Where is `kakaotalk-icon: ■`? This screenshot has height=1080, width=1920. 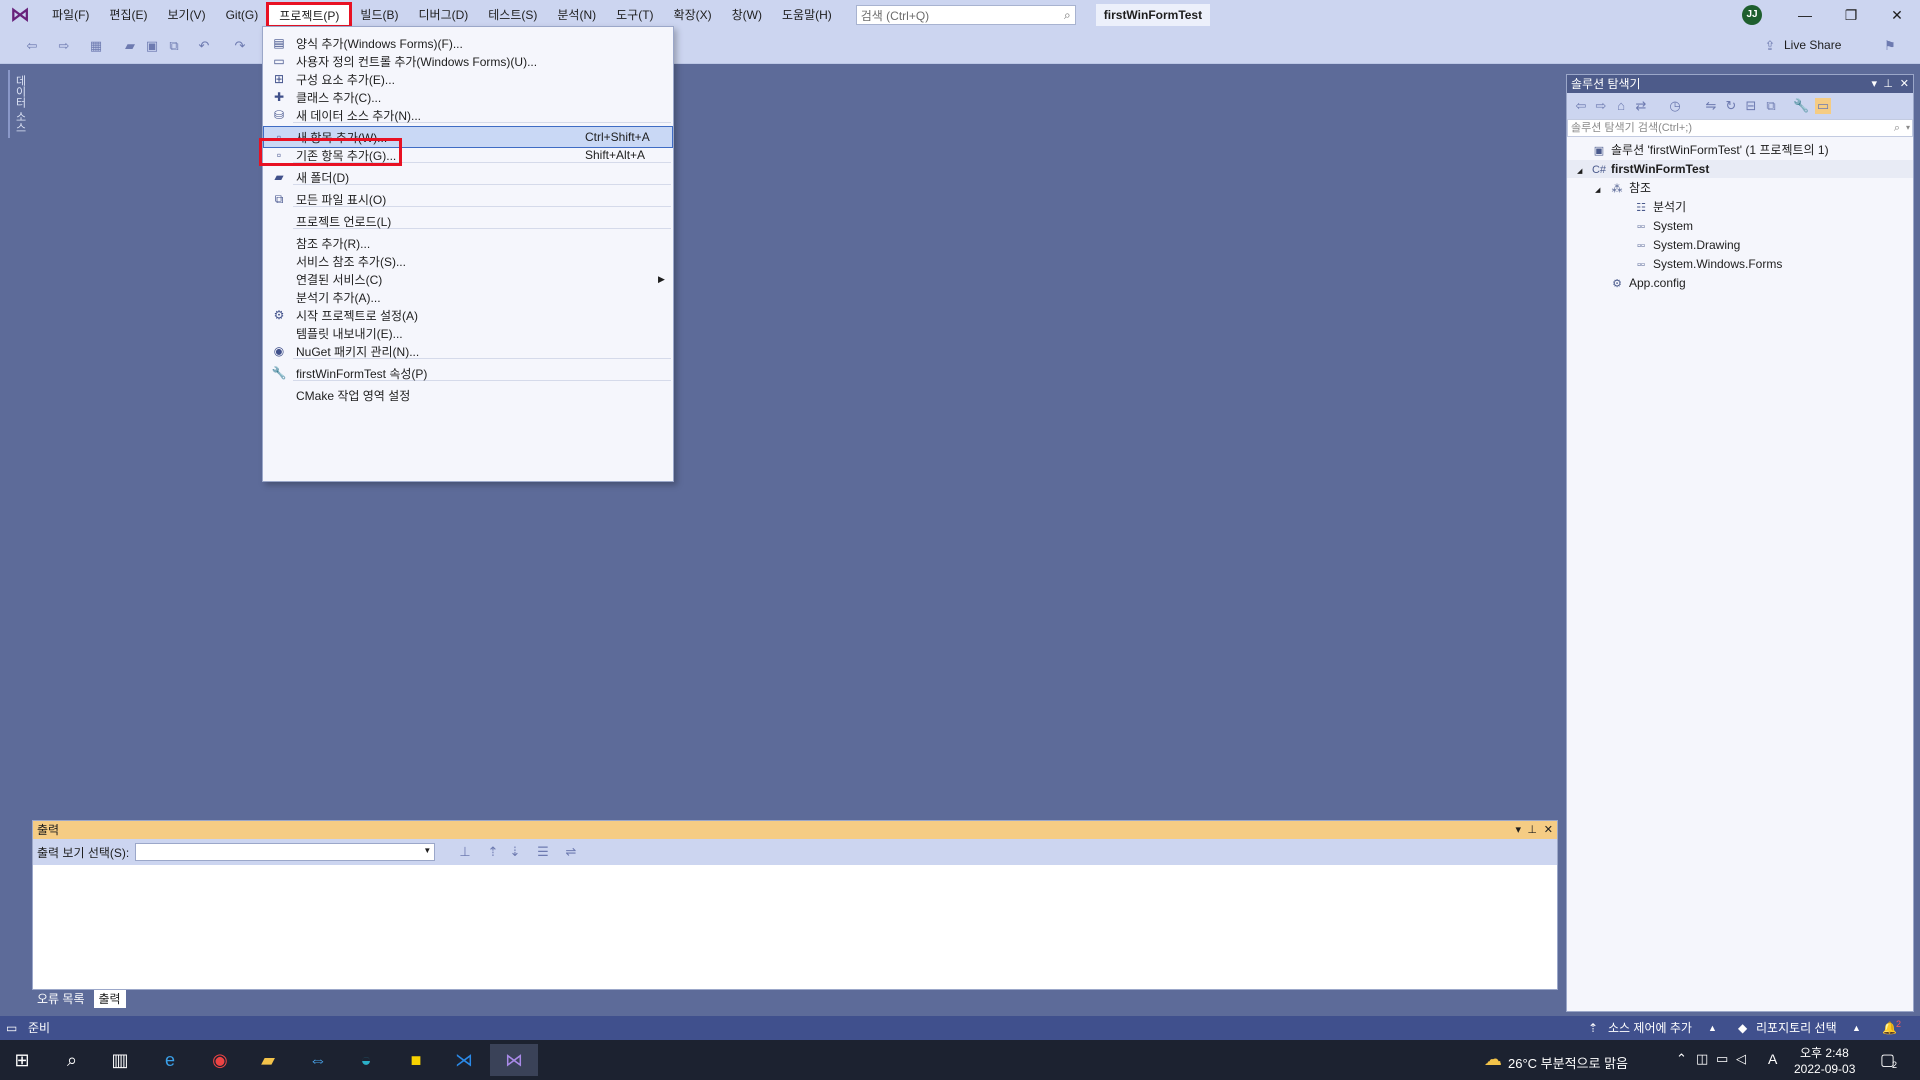 kakaotalk-icon: ■ is located at coordinates (416, 1060).